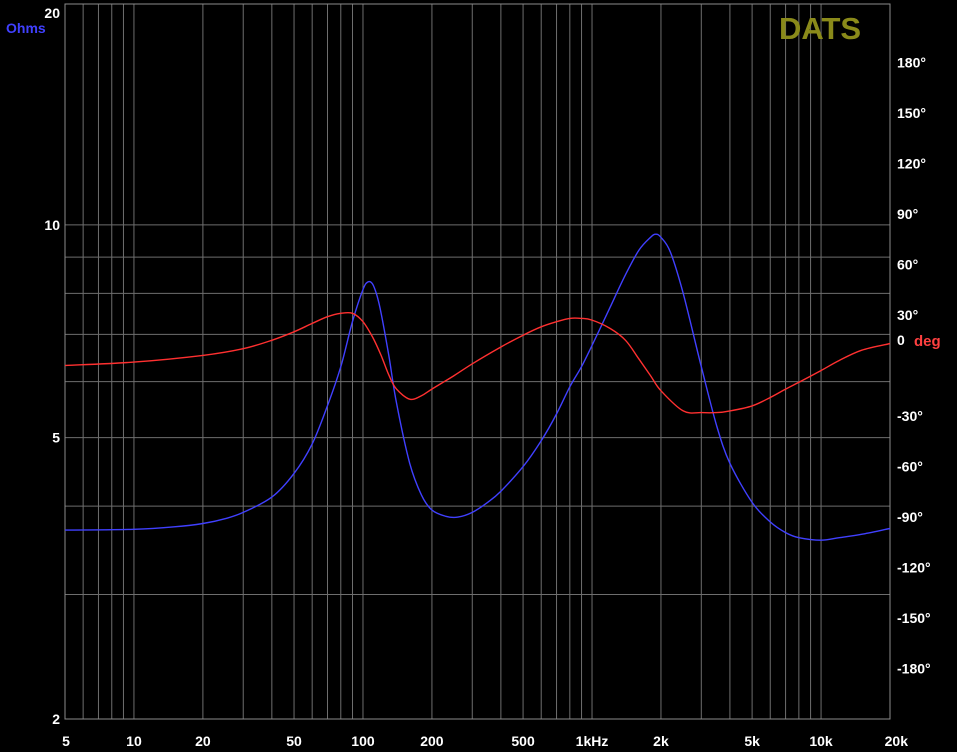  I want to click on dats-logo: DATS, so click(820, 28).